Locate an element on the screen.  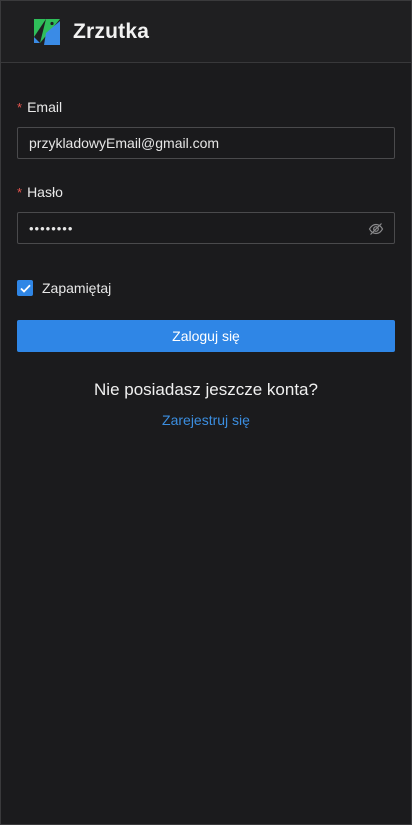
remember-me: Zapamiętaj is located at coordinates (206, 288).